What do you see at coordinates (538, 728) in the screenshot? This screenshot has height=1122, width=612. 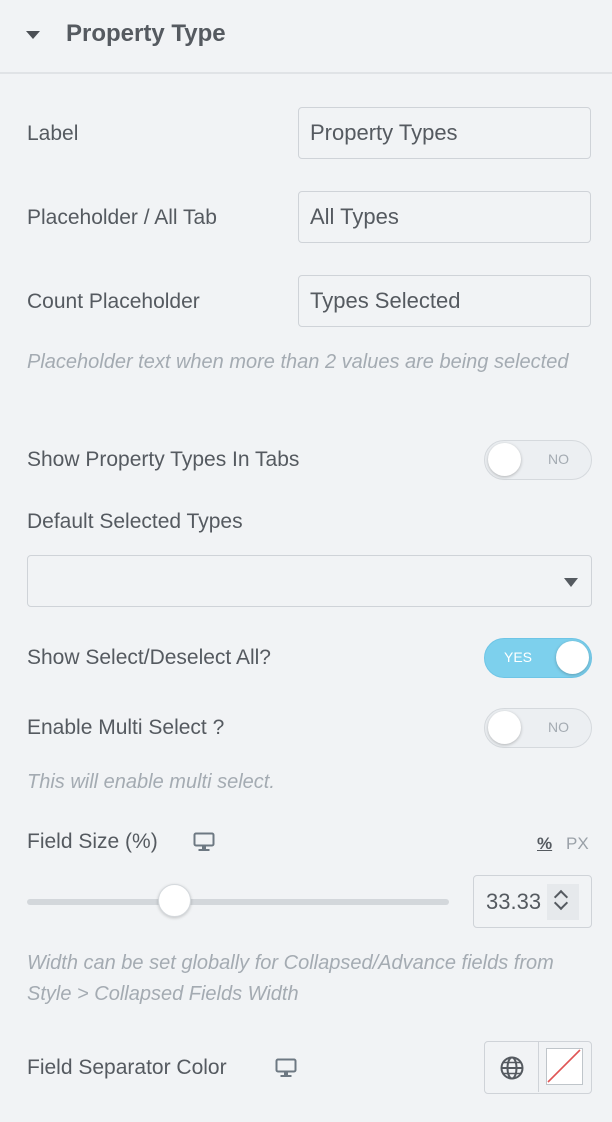 I see `multi-select-toggle: NO` at bounding box center [538, 728].